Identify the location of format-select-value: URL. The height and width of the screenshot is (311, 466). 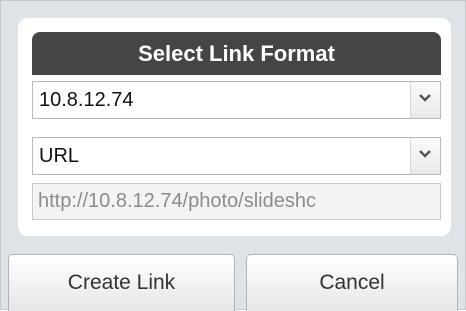
(59, 156).